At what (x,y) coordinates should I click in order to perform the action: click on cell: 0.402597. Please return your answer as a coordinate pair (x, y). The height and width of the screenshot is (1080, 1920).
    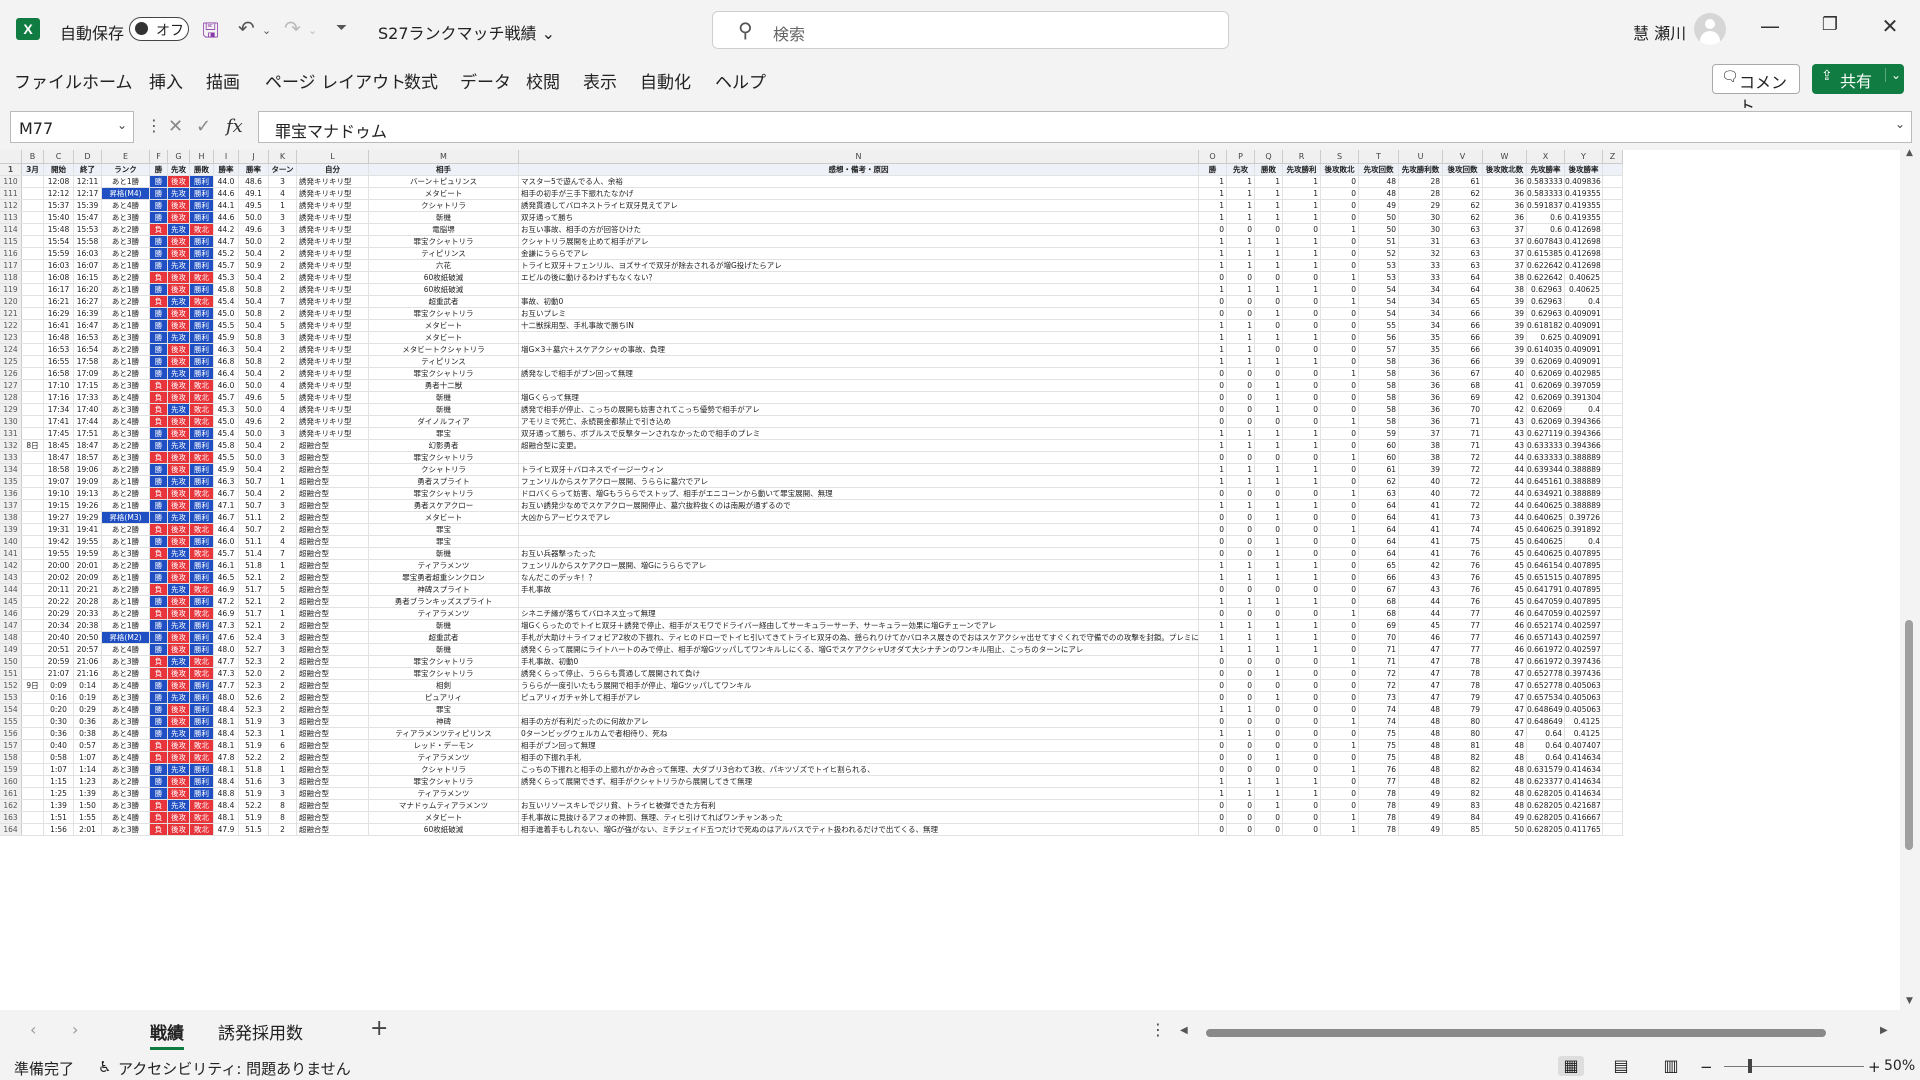
    Looking at the image, I should click on (1584, 649).